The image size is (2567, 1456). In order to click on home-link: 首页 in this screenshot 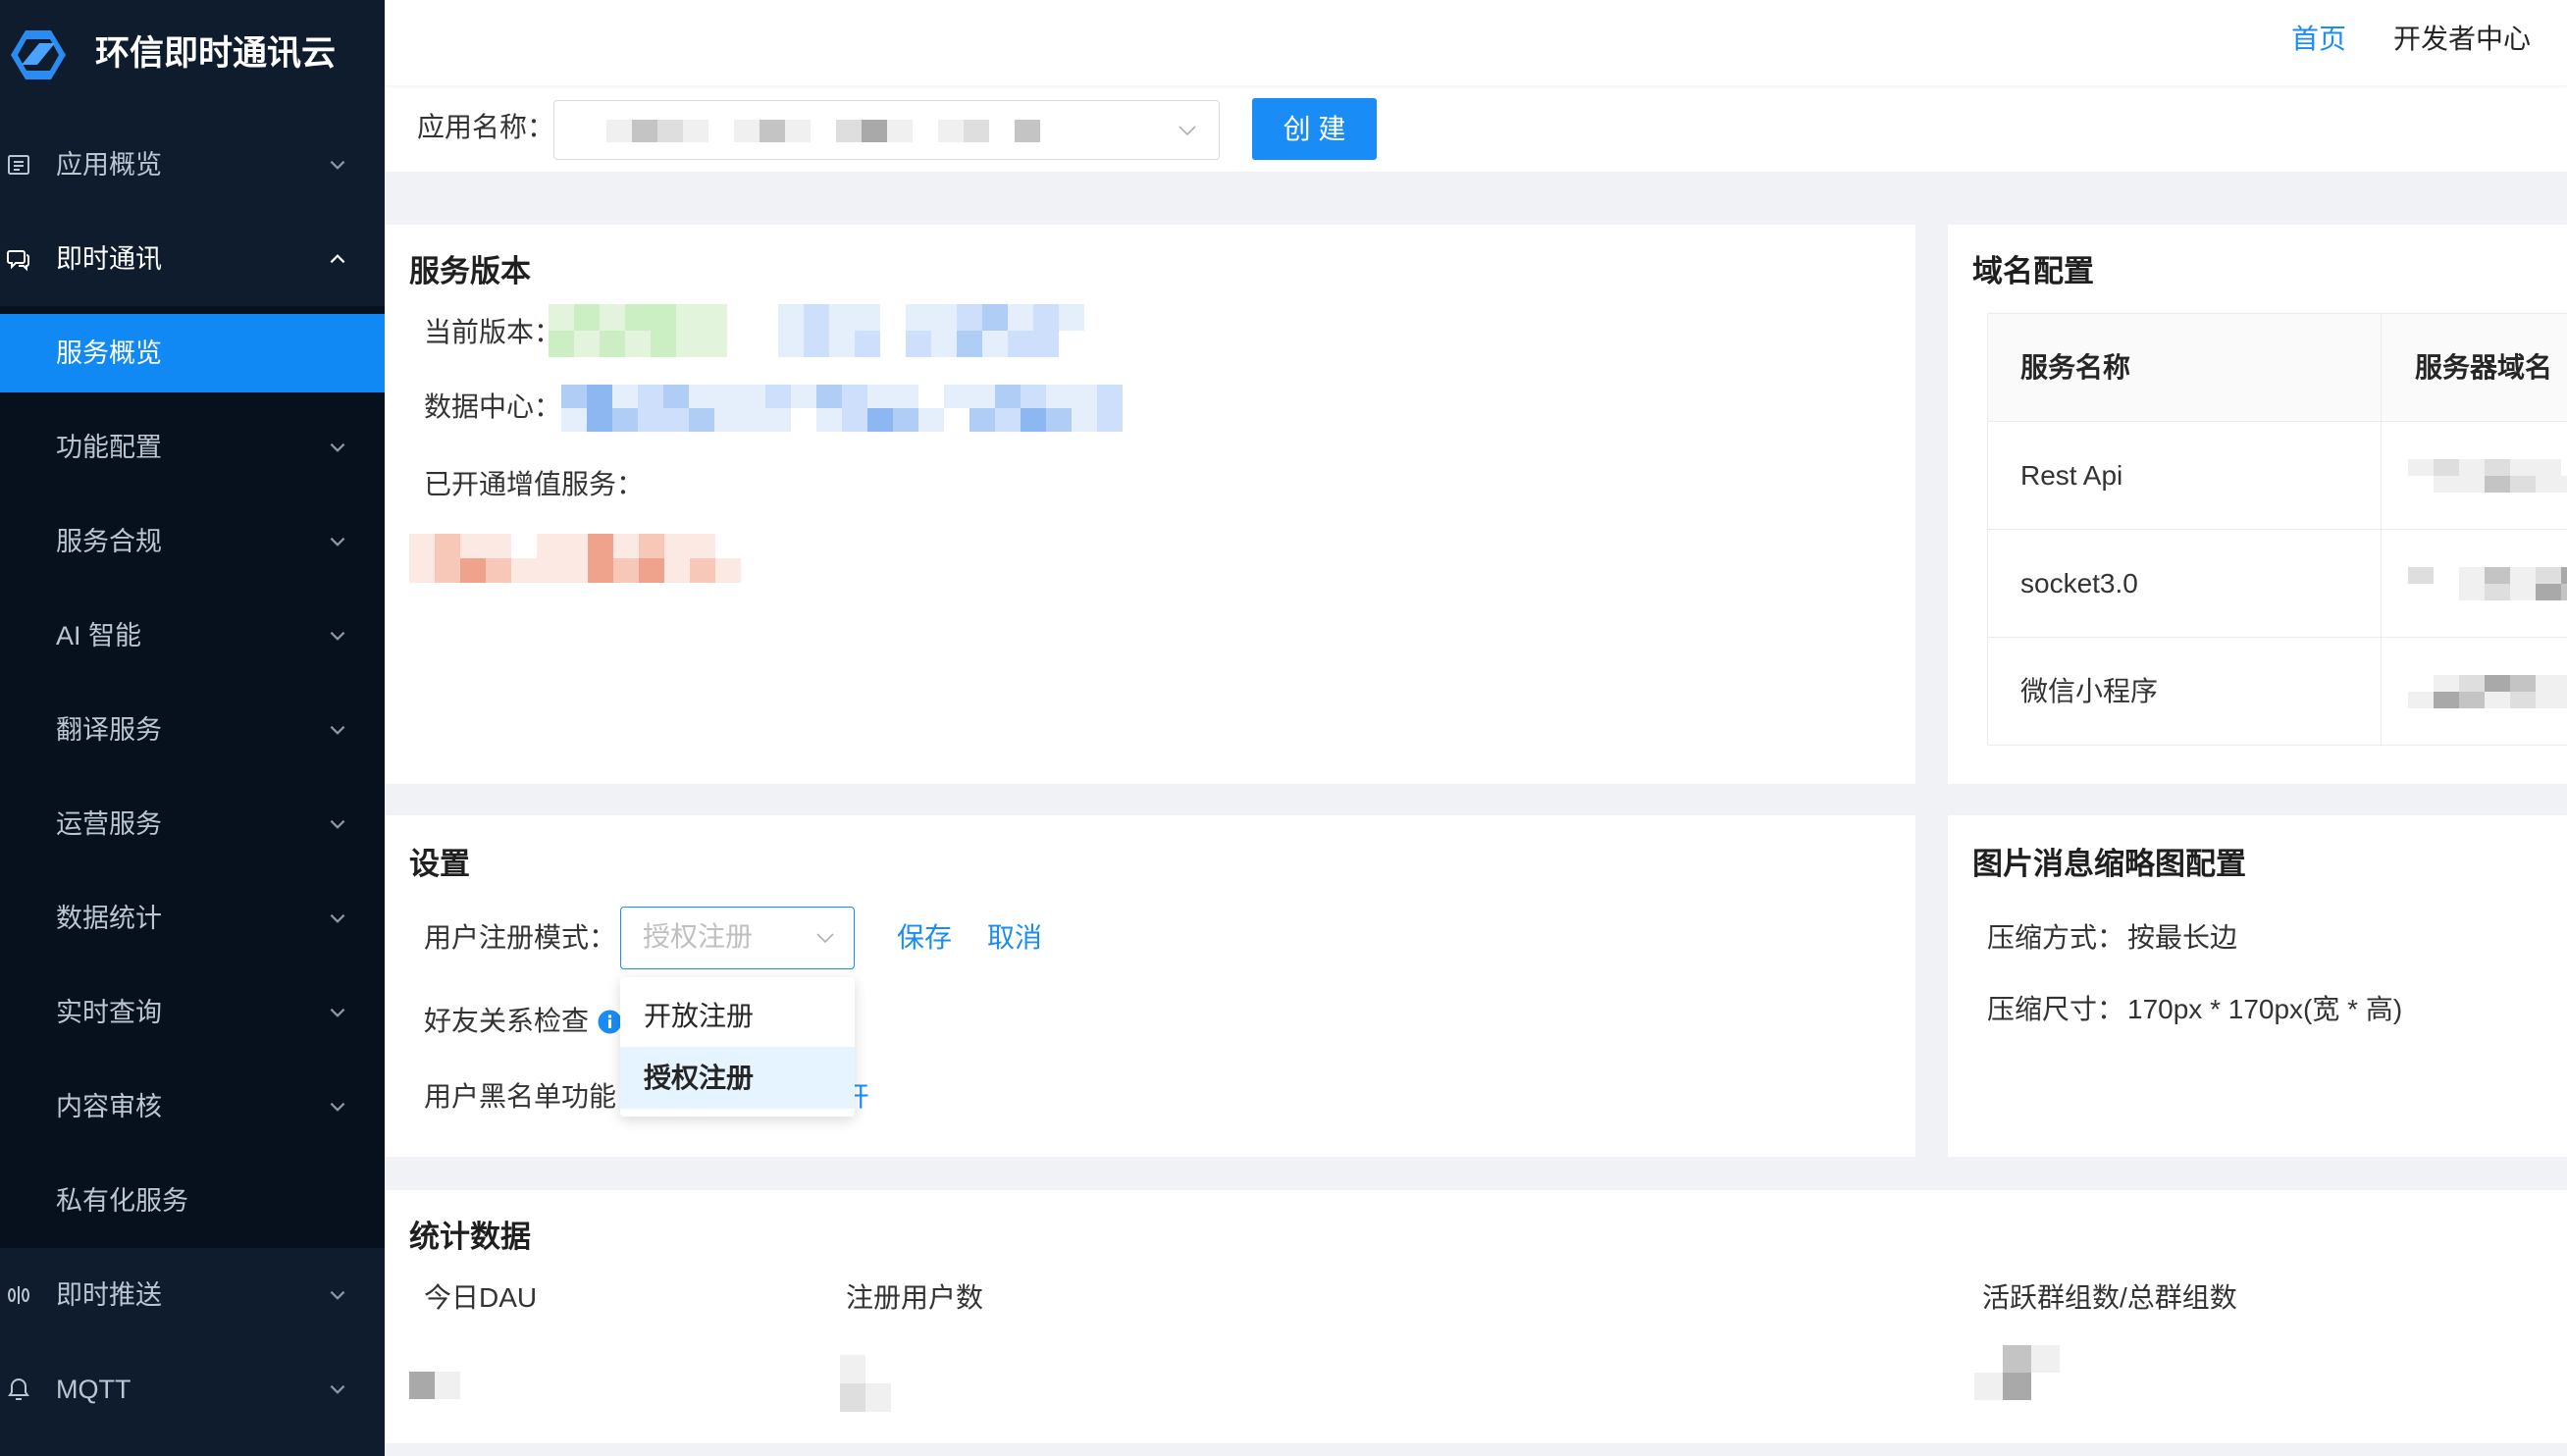, I will do `click(2318, 39)`.